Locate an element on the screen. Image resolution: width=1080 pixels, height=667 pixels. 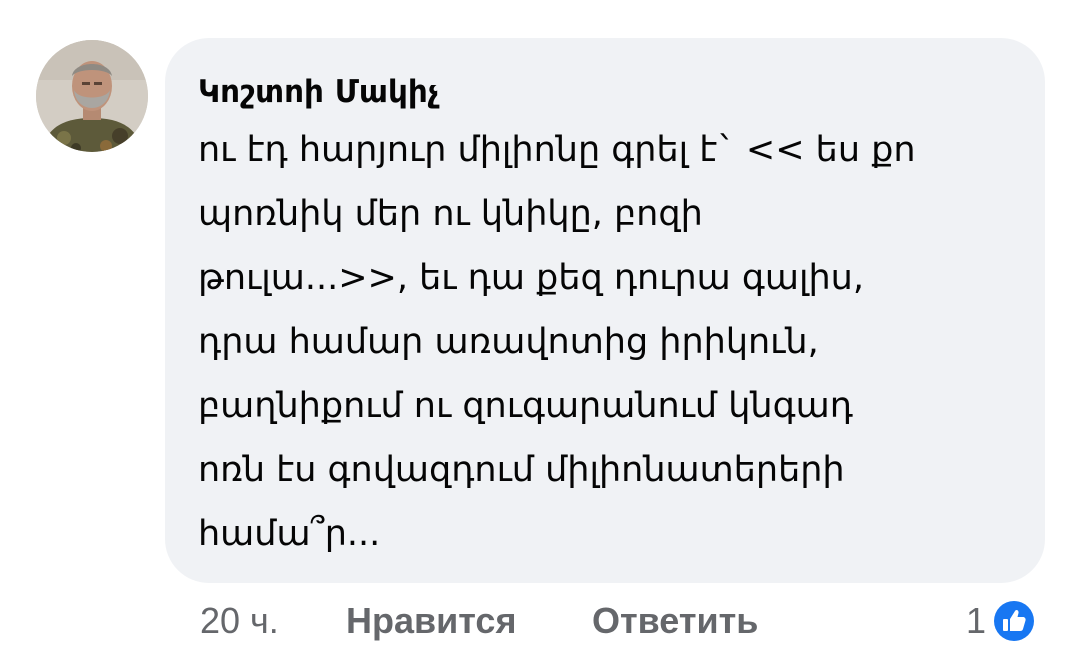
comment-text-line: բաղնիքում ու զուգարանում կնգադ is located at coordinates (525, 406).